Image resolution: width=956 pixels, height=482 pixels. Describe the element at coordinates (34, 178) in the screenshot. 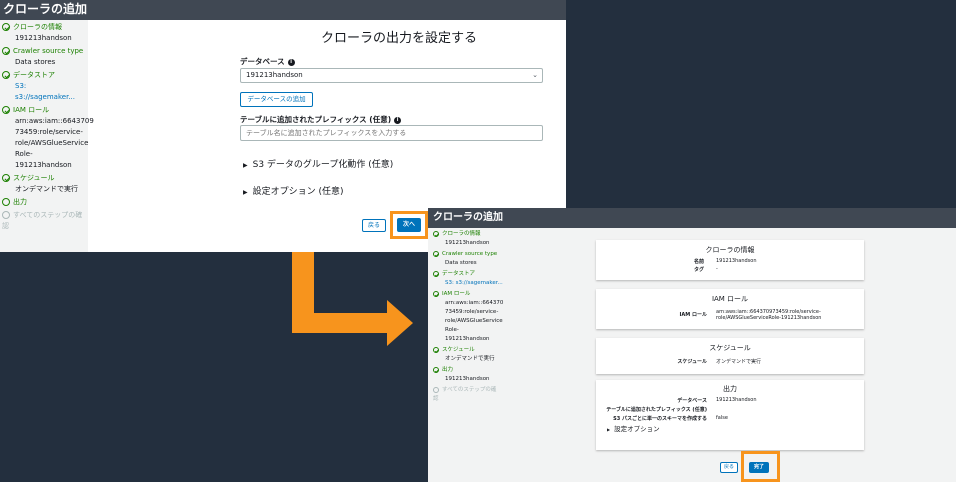

I see `sidebar-step-label: スケジュール` at that location.